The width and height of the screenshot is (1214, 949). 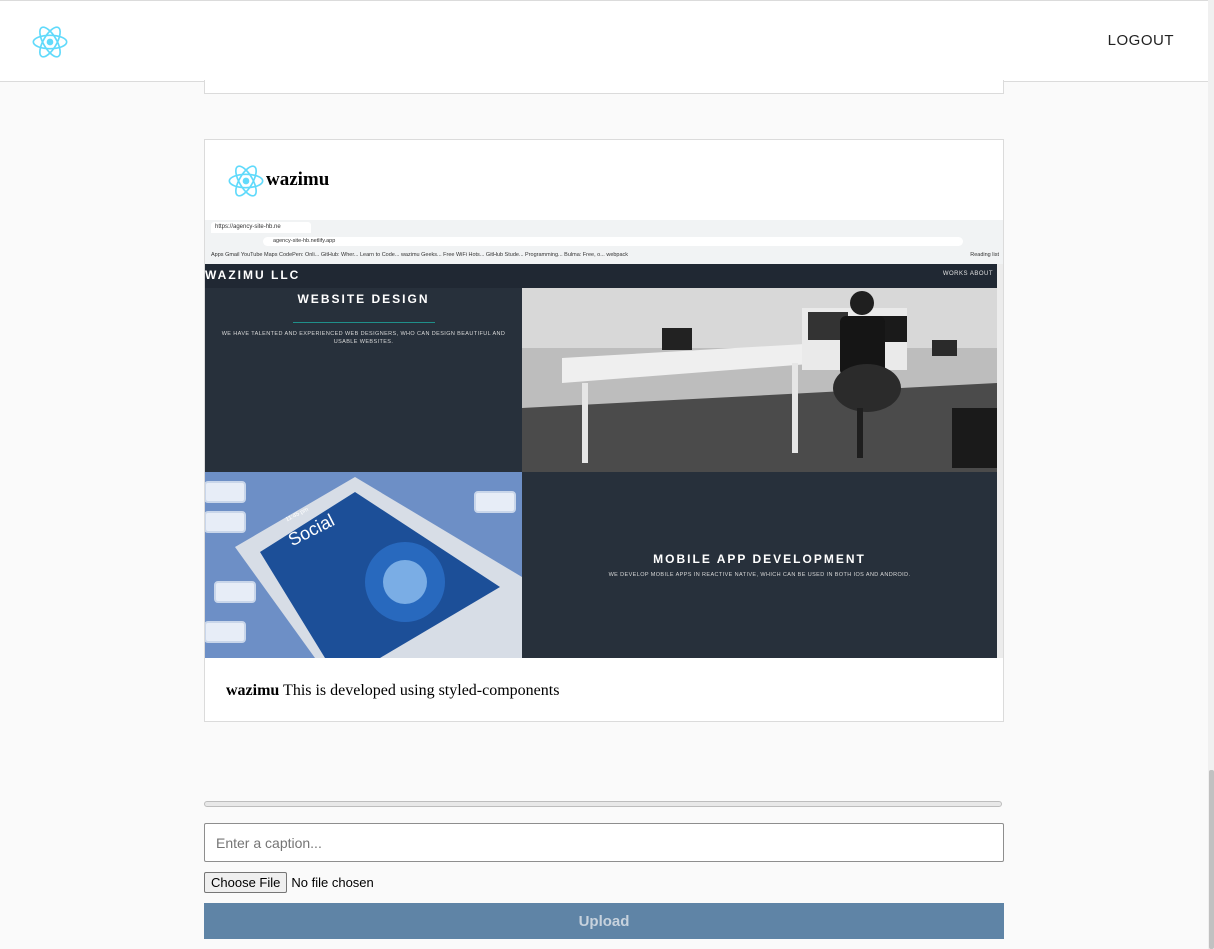 I want to click on upload-button: Upload, so click(x=604, y=921).